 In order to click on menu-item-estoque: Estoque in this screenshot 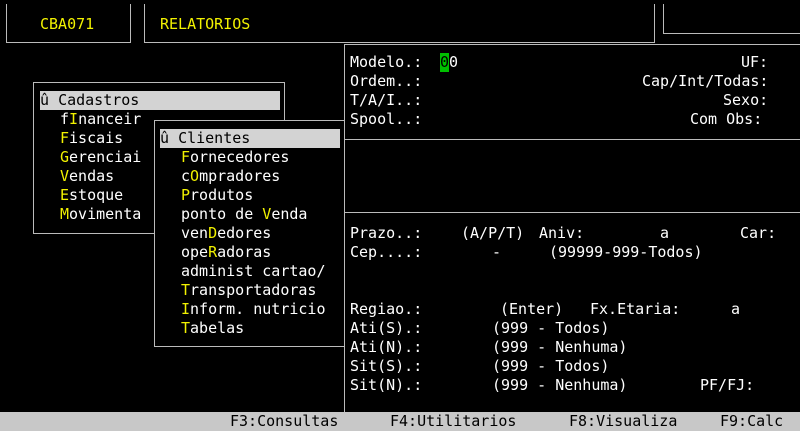, I will do `click(91, 195)`.